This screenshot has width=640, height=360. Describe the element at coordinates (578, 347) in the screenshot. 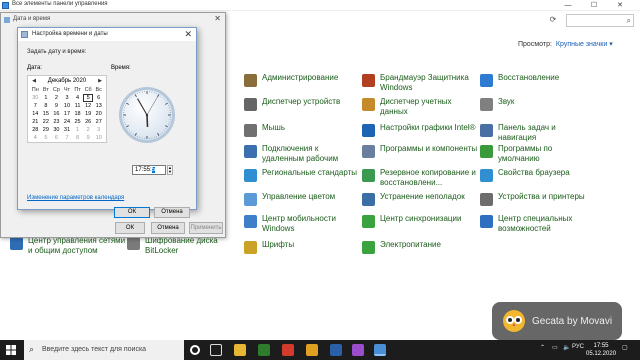

I see `language-indicator: РУС` at that location.